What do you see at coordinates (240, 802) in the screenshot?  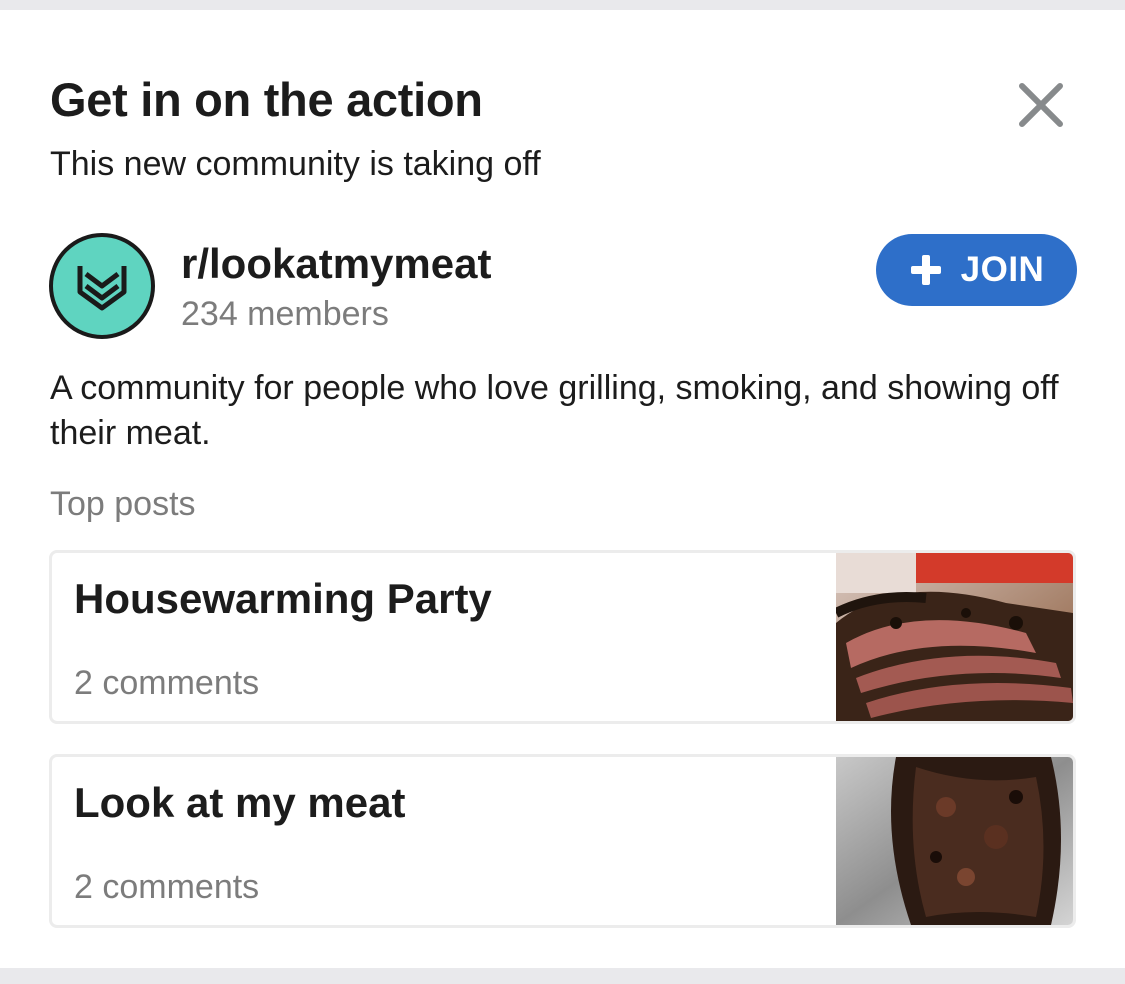 I see `post-title: Look at my meat` at bounding box center [240, 802].